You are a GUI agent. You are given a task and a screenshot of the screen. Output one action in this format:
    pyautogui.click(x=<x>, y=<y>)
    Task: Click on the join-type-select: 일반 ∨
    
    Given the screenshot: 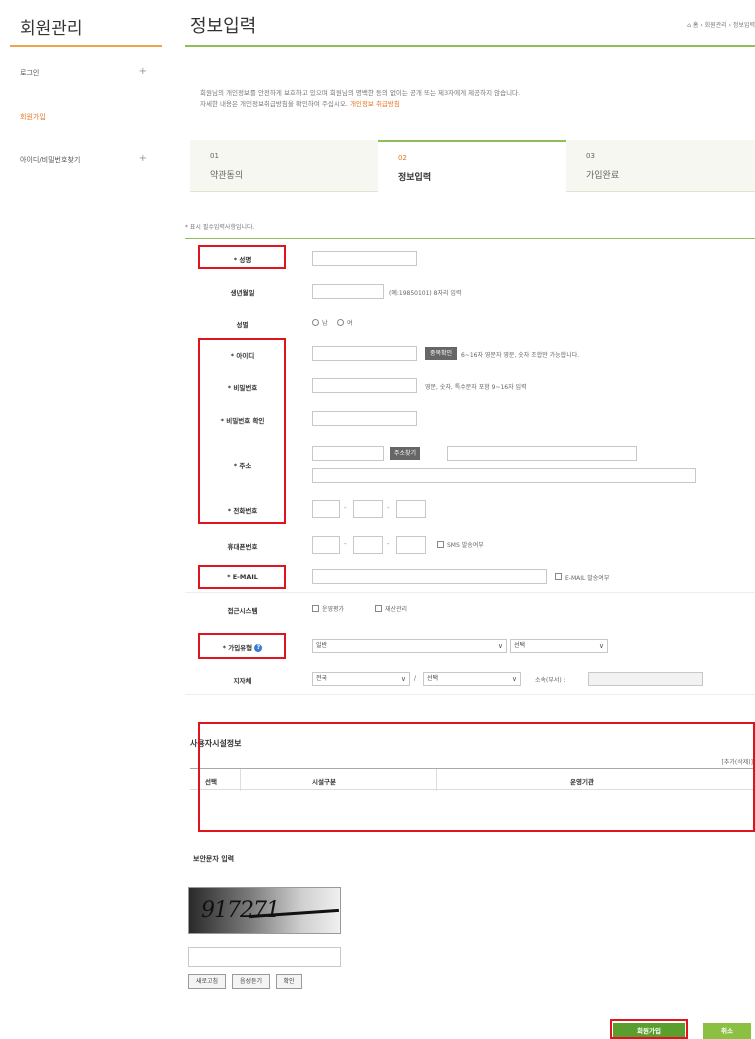 What is the action you would take?
    pyautogui.click(x=409, y=646)
    